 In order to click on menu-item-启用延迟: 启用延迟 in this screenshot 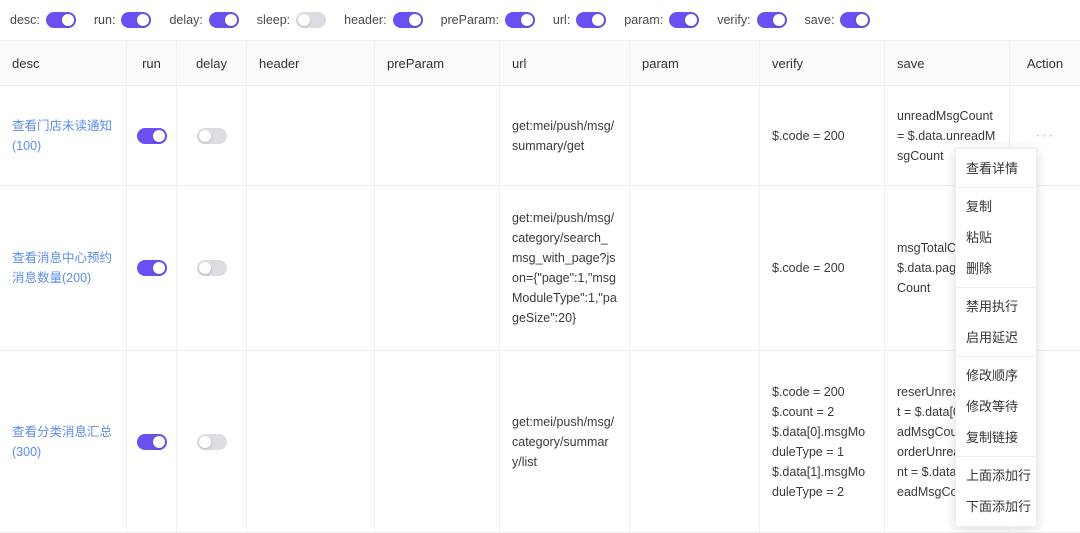, I will do `click(996, 337)`.